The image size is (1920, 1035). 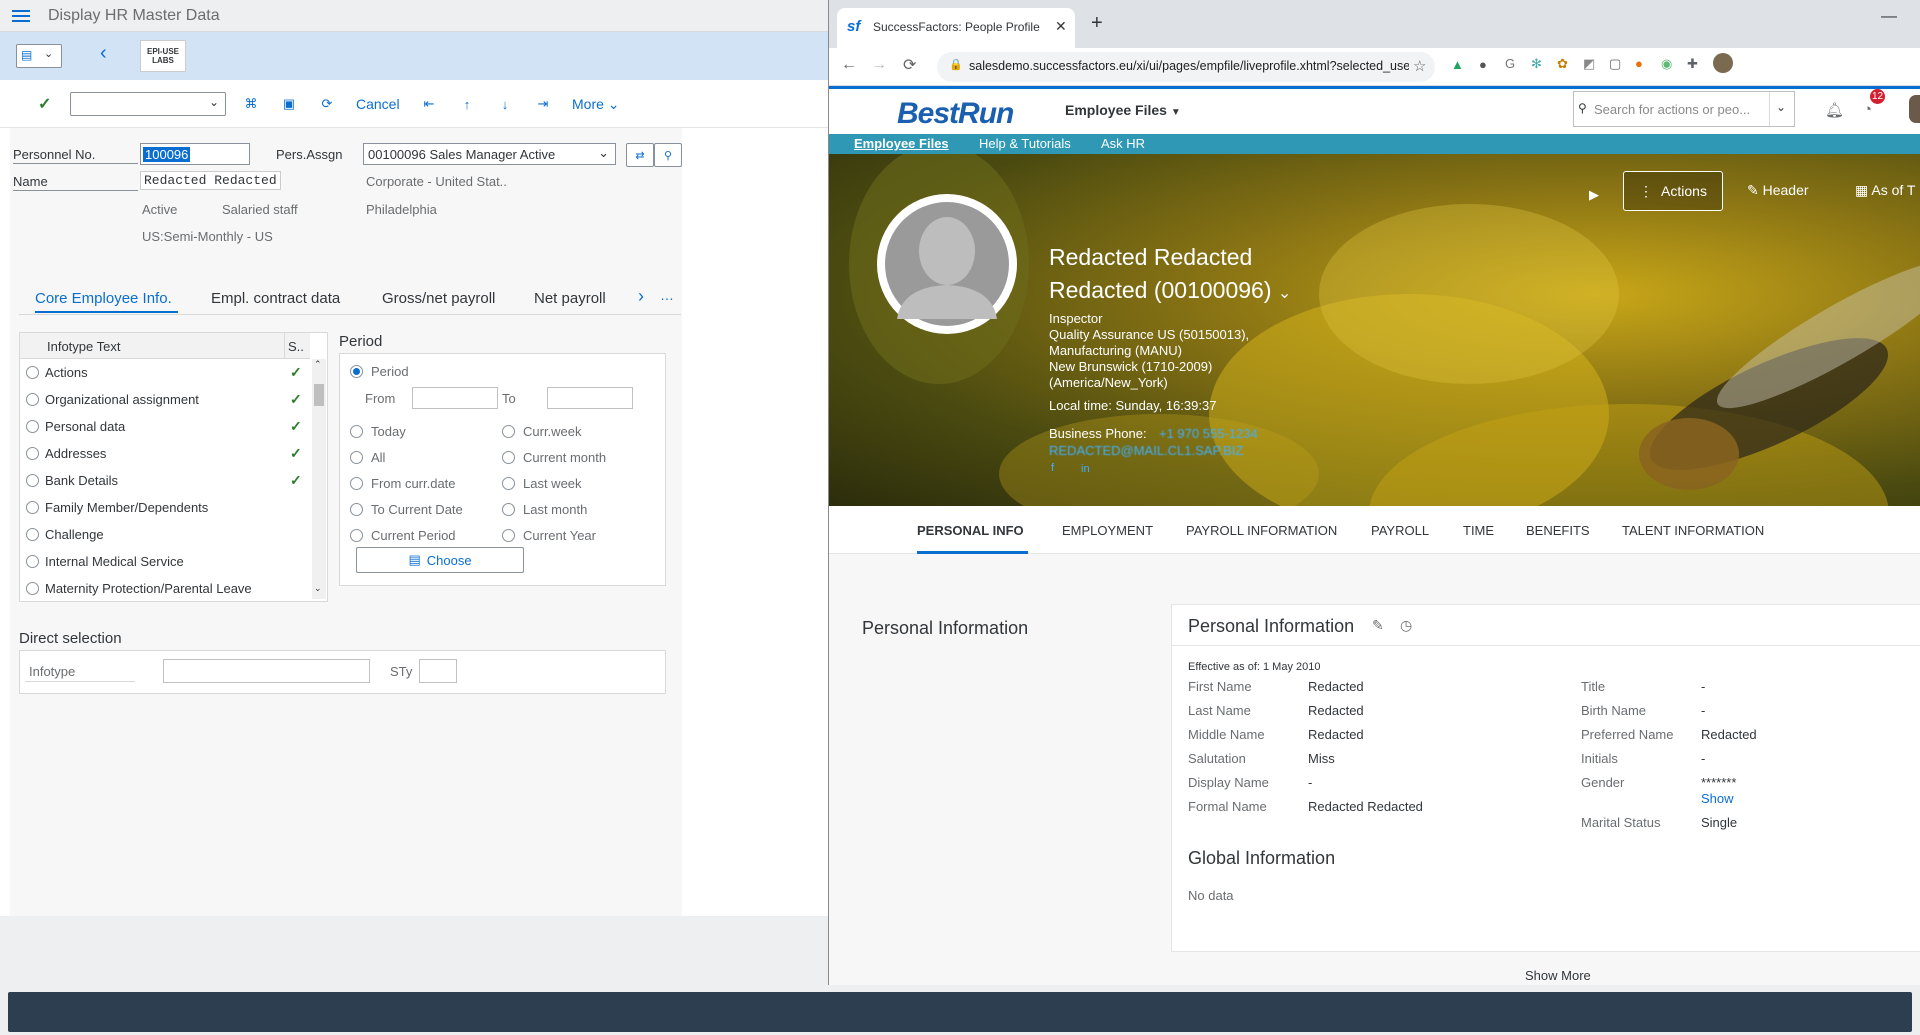 I want to click on back-icon: ‹, so click(x=103, y=53).